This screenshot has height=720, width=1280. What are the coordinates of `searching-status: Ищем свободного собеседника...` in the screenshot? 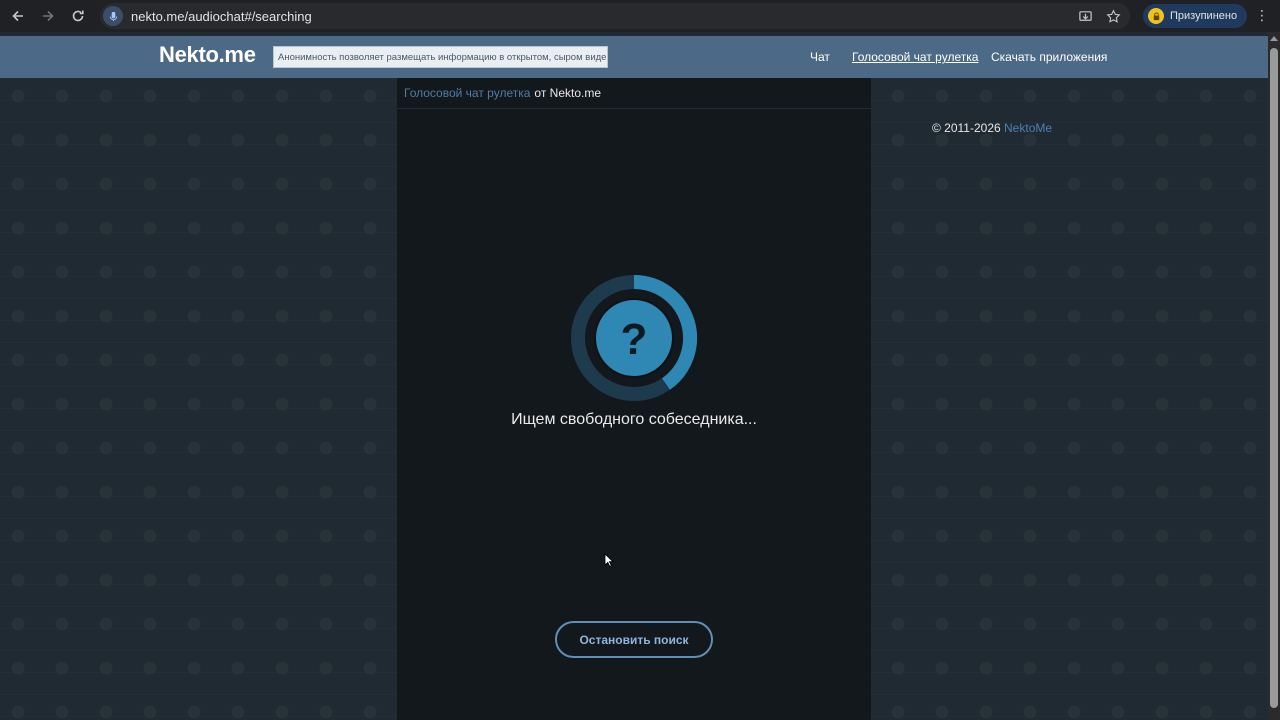 It's located at (634, 419).